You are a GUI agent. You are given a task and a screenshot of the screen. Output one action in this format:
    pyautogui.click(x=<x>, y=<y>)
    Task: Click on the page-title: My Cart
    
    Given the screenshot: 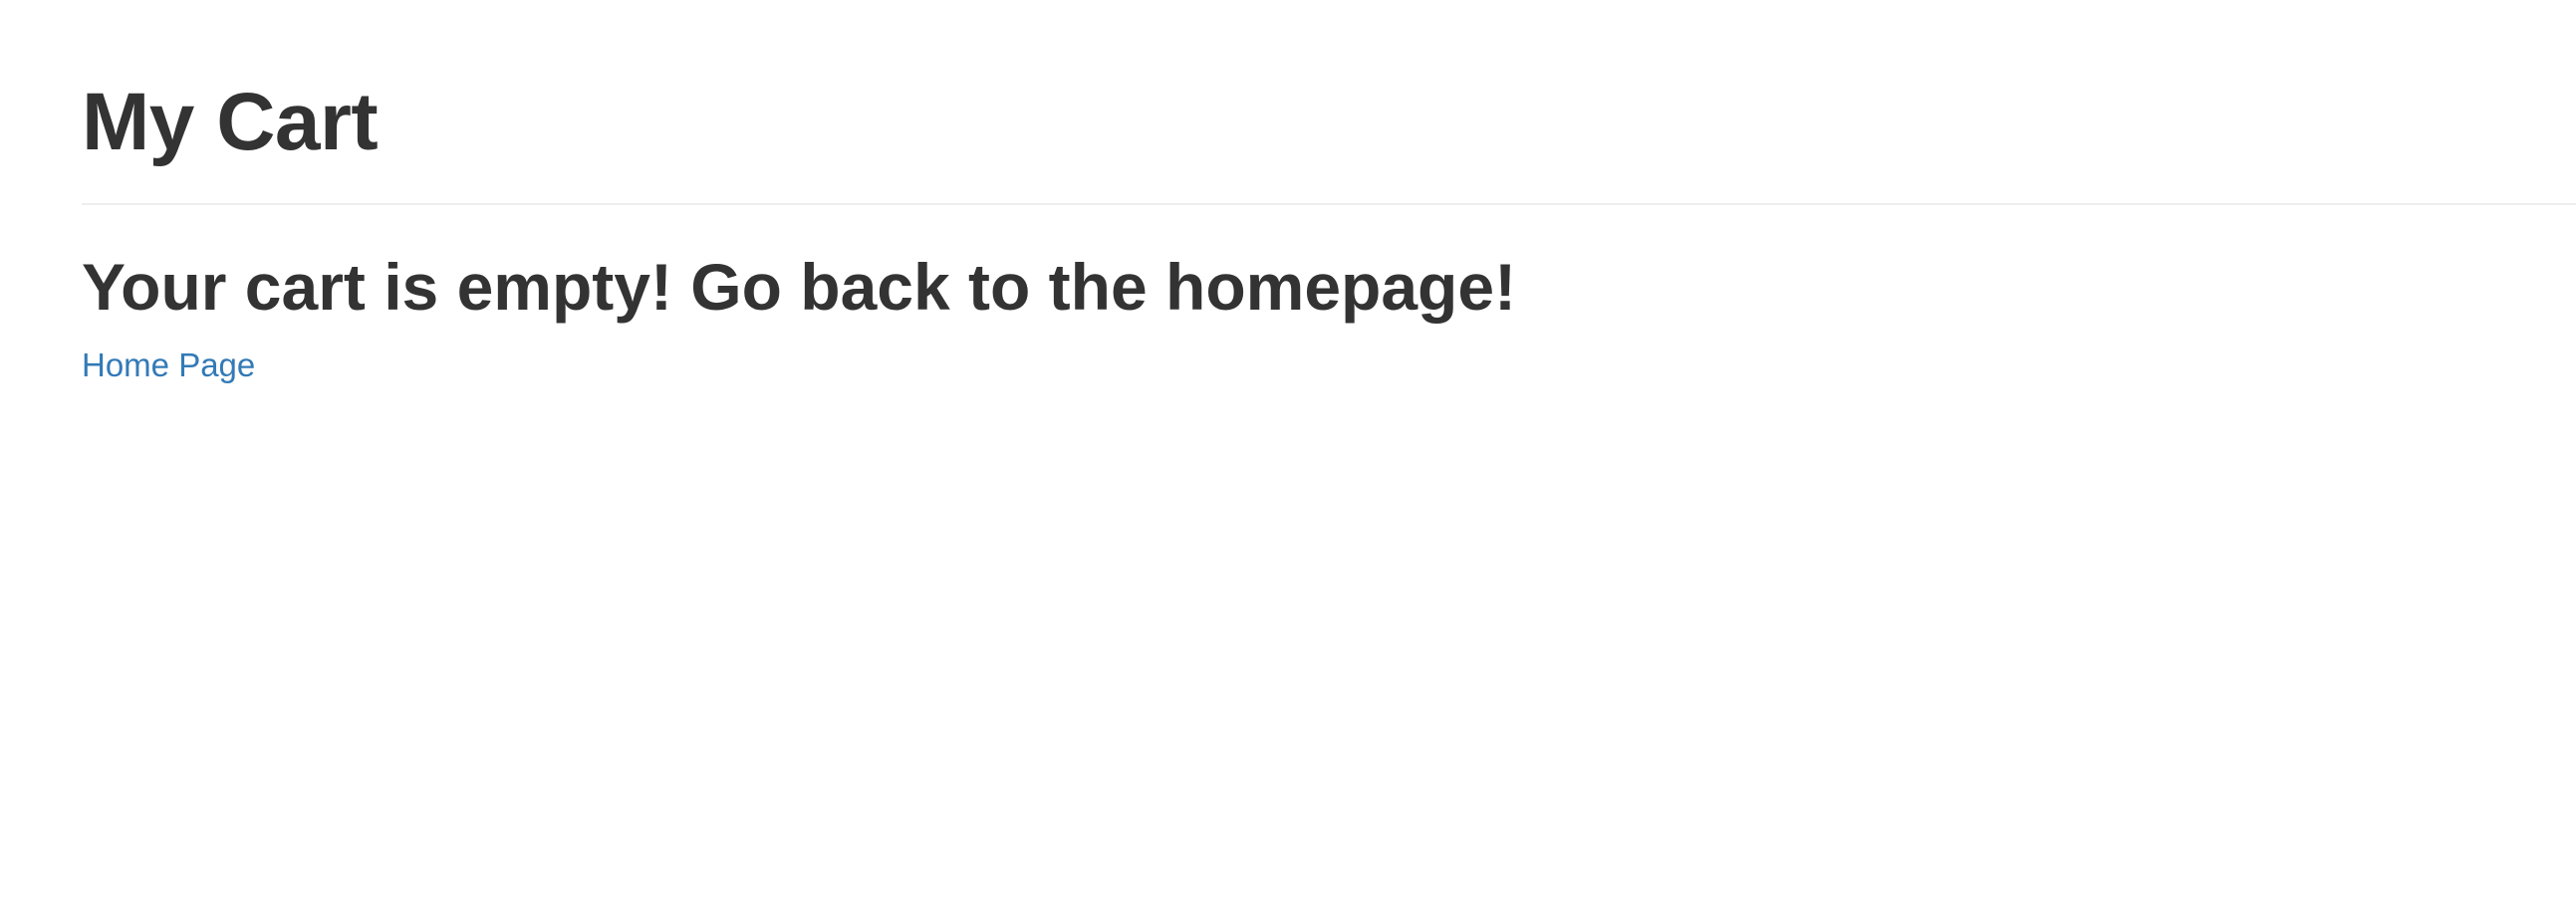 What is the action you would take?
    pyautogui.click(x=230, y=122)
    